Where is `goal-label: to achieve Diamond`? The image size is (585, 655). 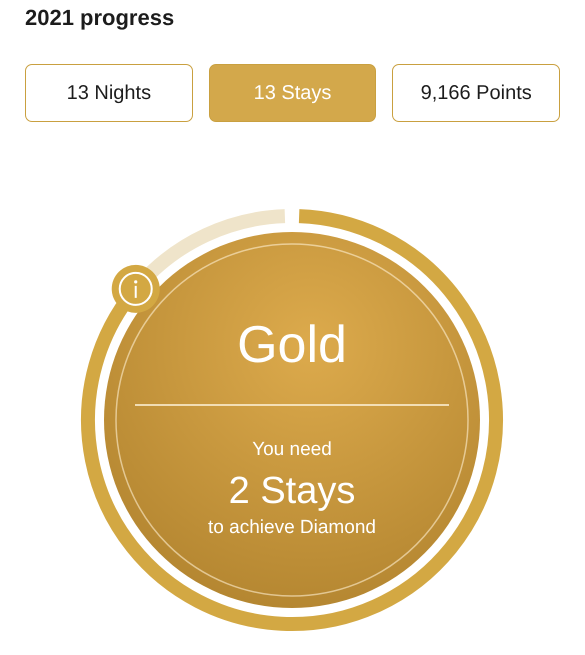
goal-label: to achieve Diamond is located at coordinates (292, 528).